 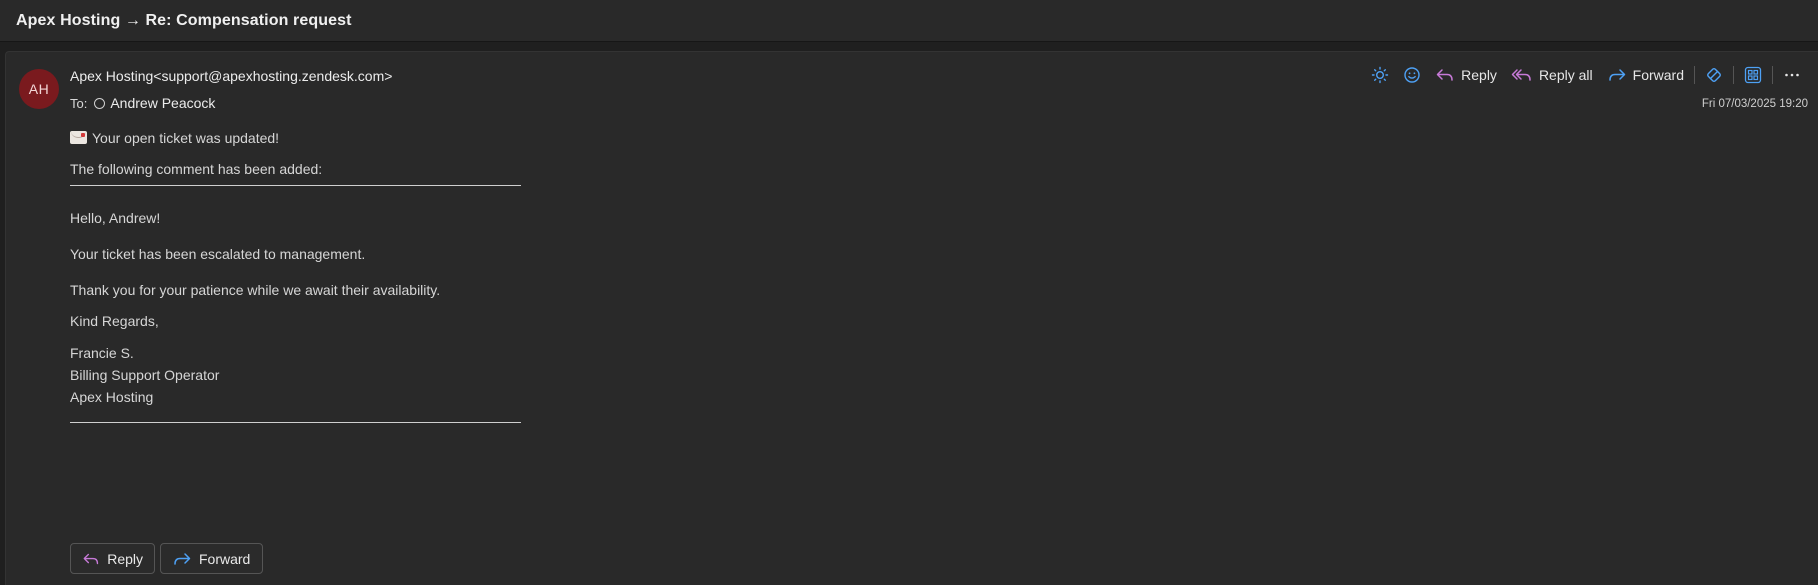 I want to click on ticket-updated-text: Your open ticket was updated!, so click(x=186, y=138).